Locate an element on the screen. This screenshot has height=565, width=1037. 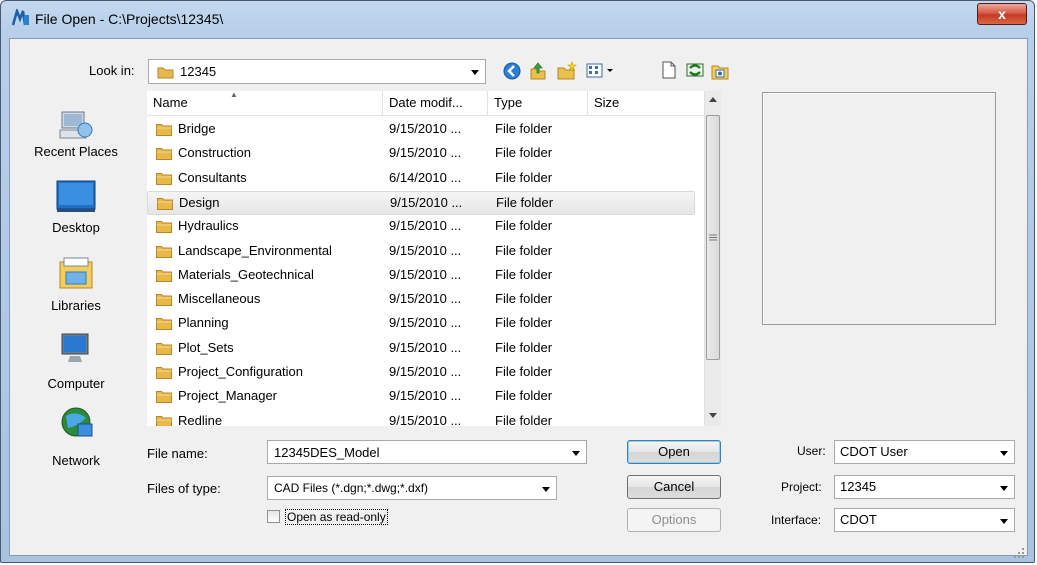
file-row: Design 9/15/2010 ... File folder is located at coordinates (421, 202).